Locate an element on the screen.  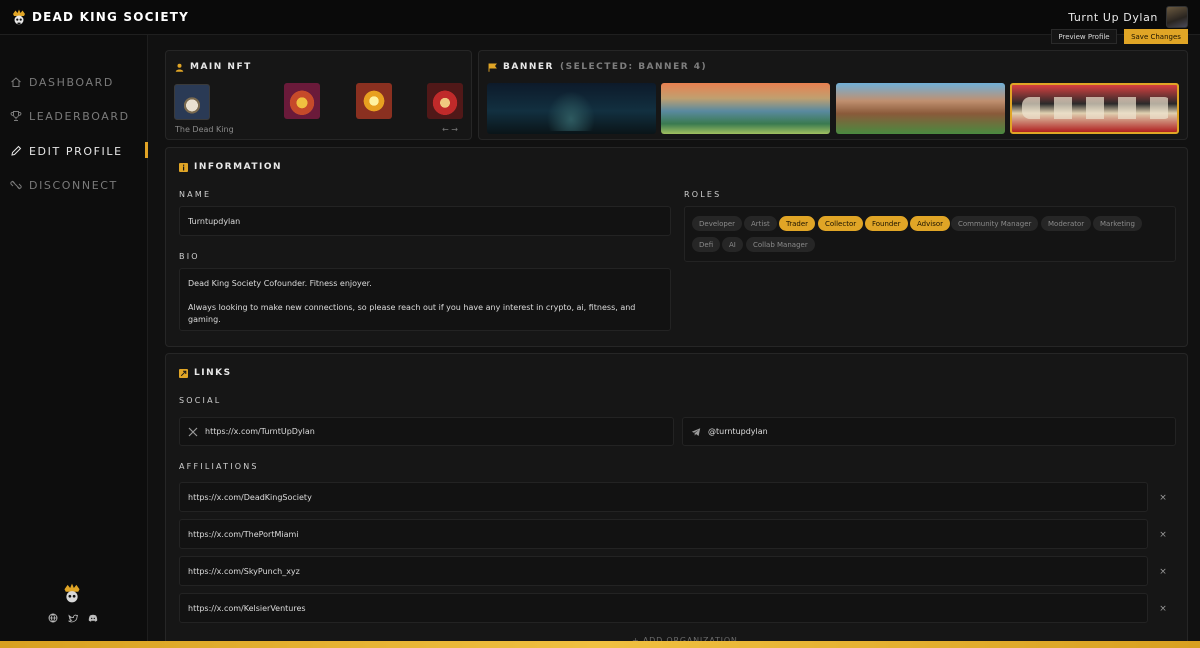
banner-panel: BANNER (SELECTED: BANNER 4) is located at coordinates (833, 95).